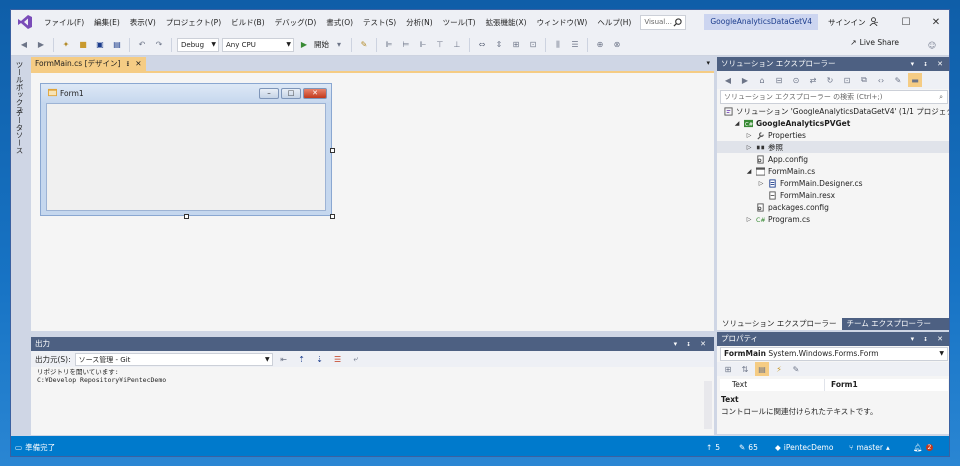 The height and width of the screenshot is (466, 960). I want to click on menu-item: 編集(E), so click(107, 22).